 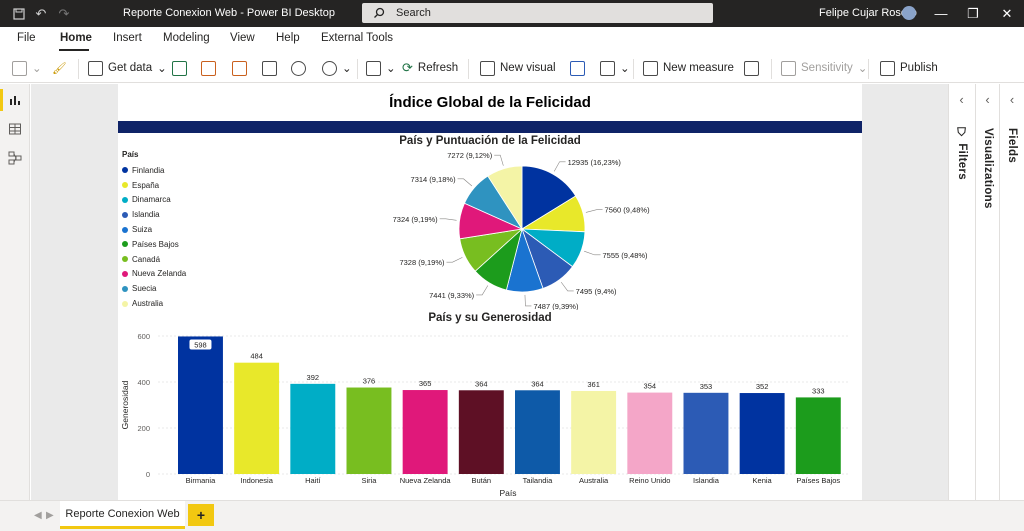 I want to click on add-page-button: +, so click(x=201, y=515).